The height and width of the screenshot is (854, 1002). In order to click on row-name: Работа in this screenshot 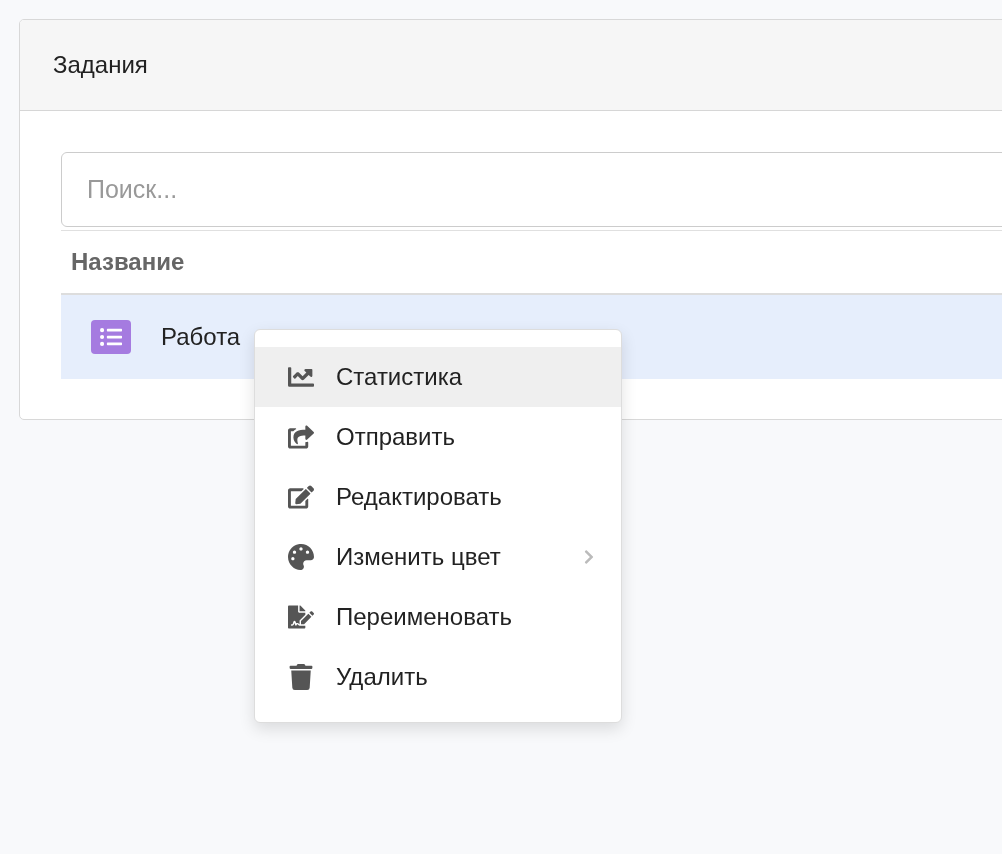, I will do `click(201, 337)`.